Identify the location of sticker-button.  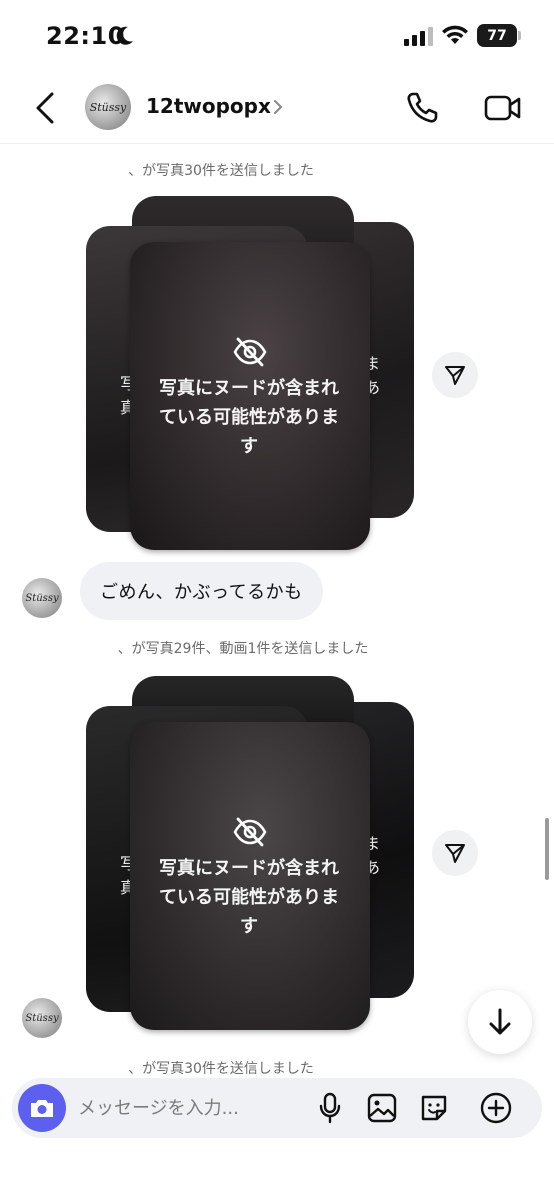
(434, 1108).